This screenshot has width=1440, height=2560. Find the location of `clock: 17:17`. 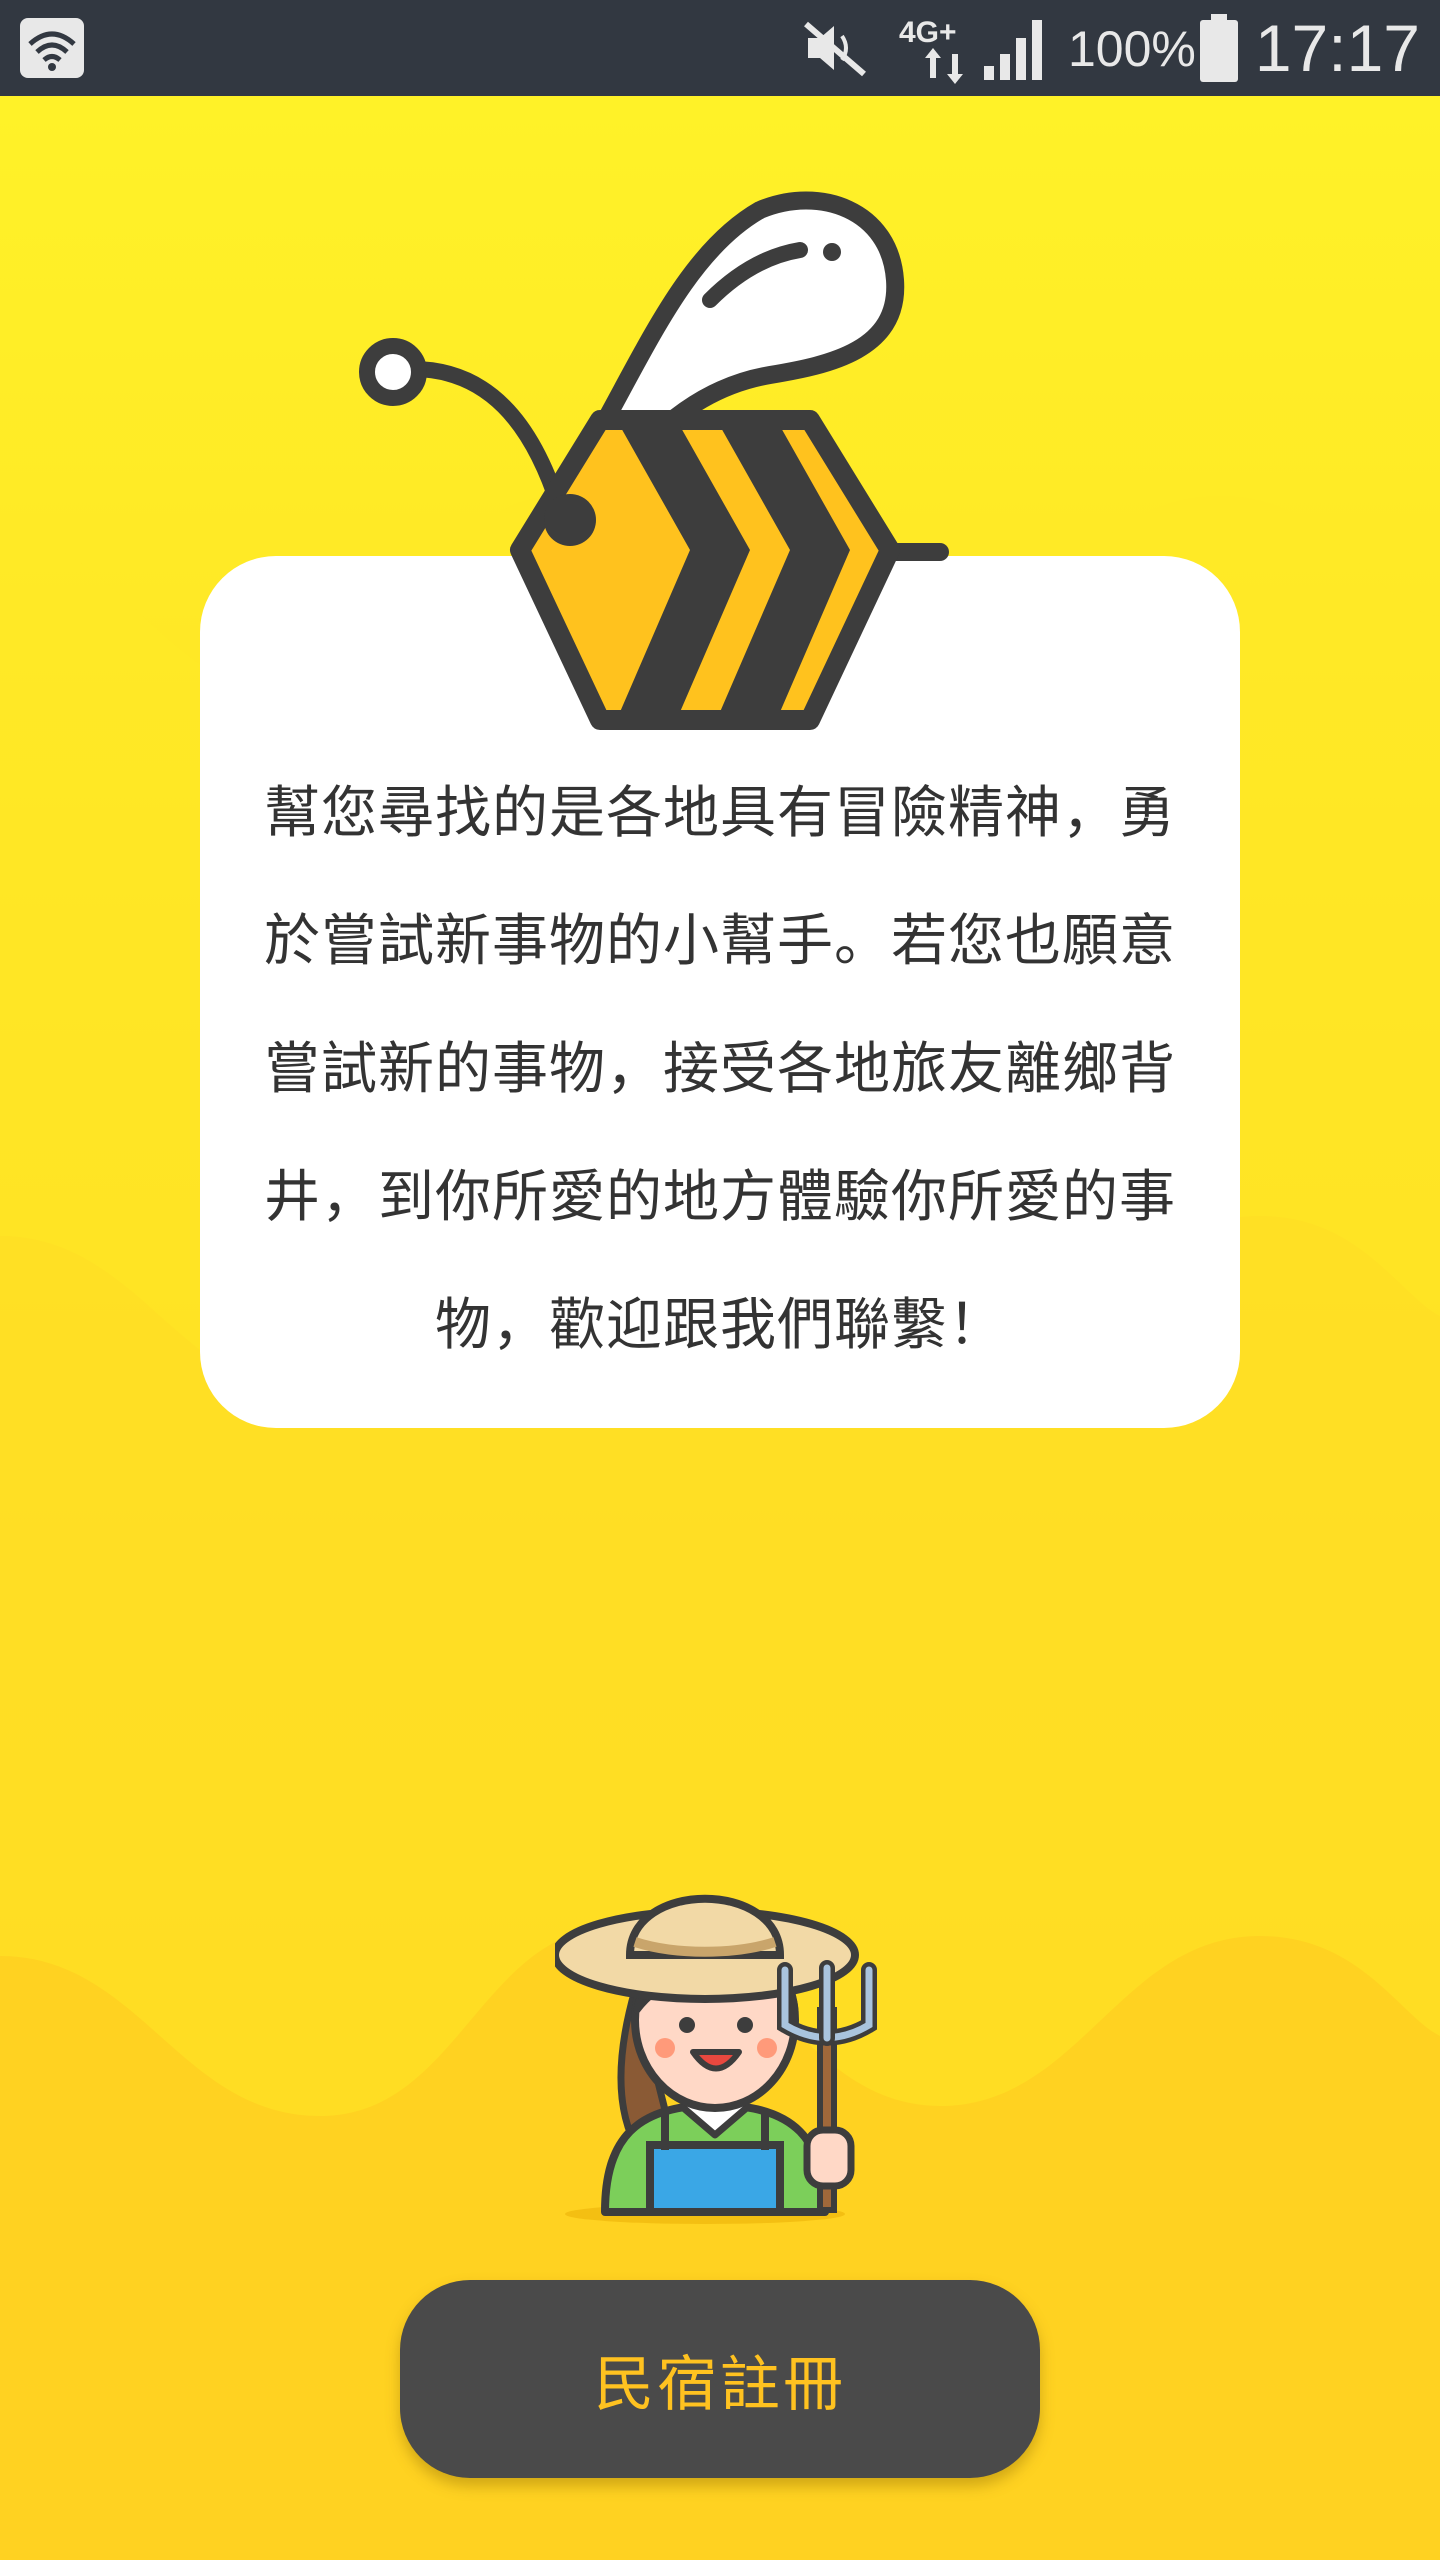

clock: 17:17 is located at coordinates (1337, 48).